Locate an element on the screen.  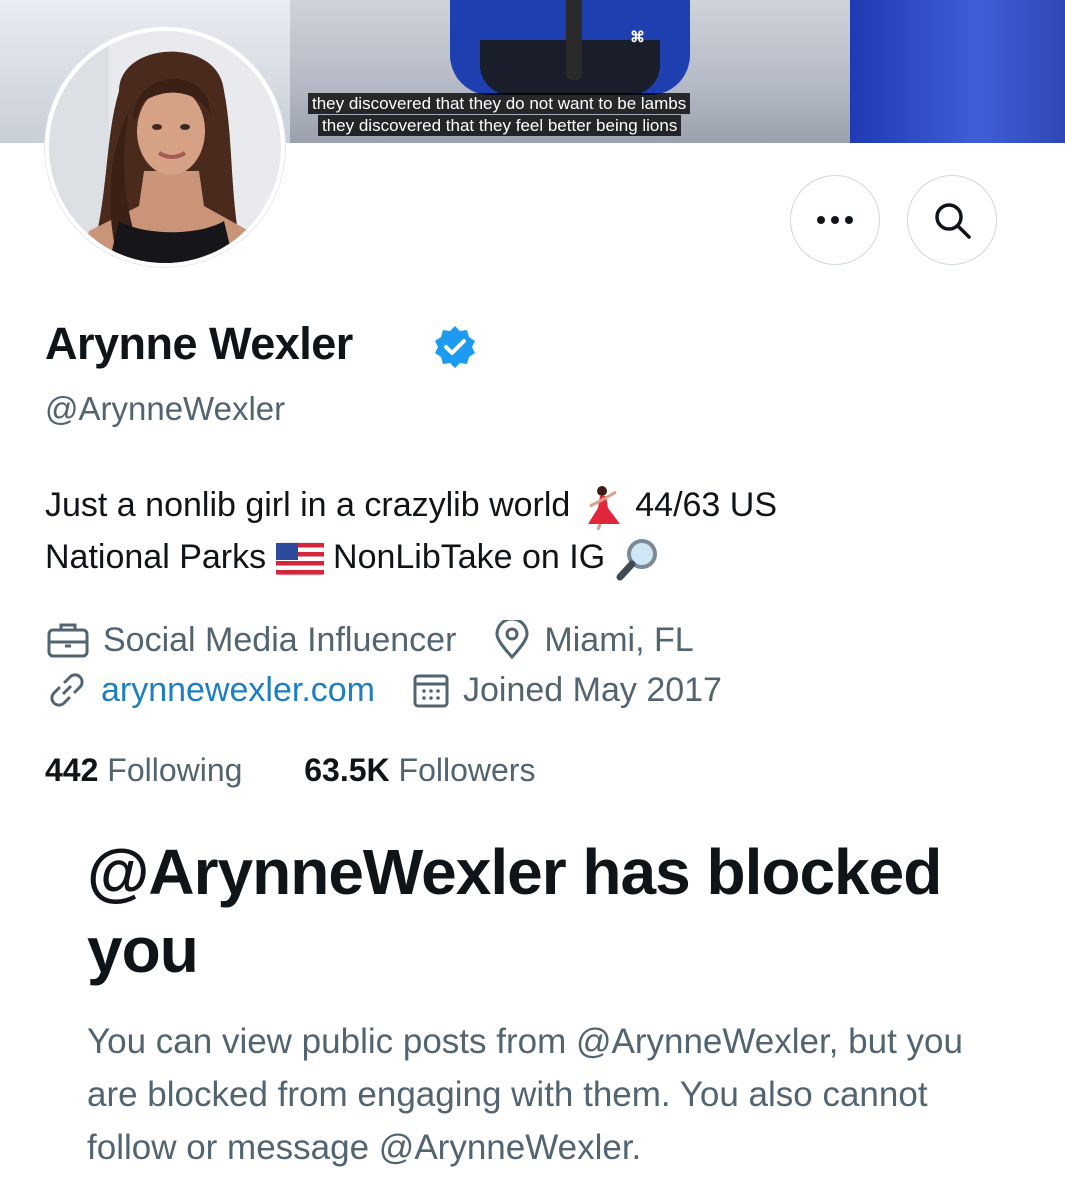
following-label: Following is located at coordinates (175, 770).